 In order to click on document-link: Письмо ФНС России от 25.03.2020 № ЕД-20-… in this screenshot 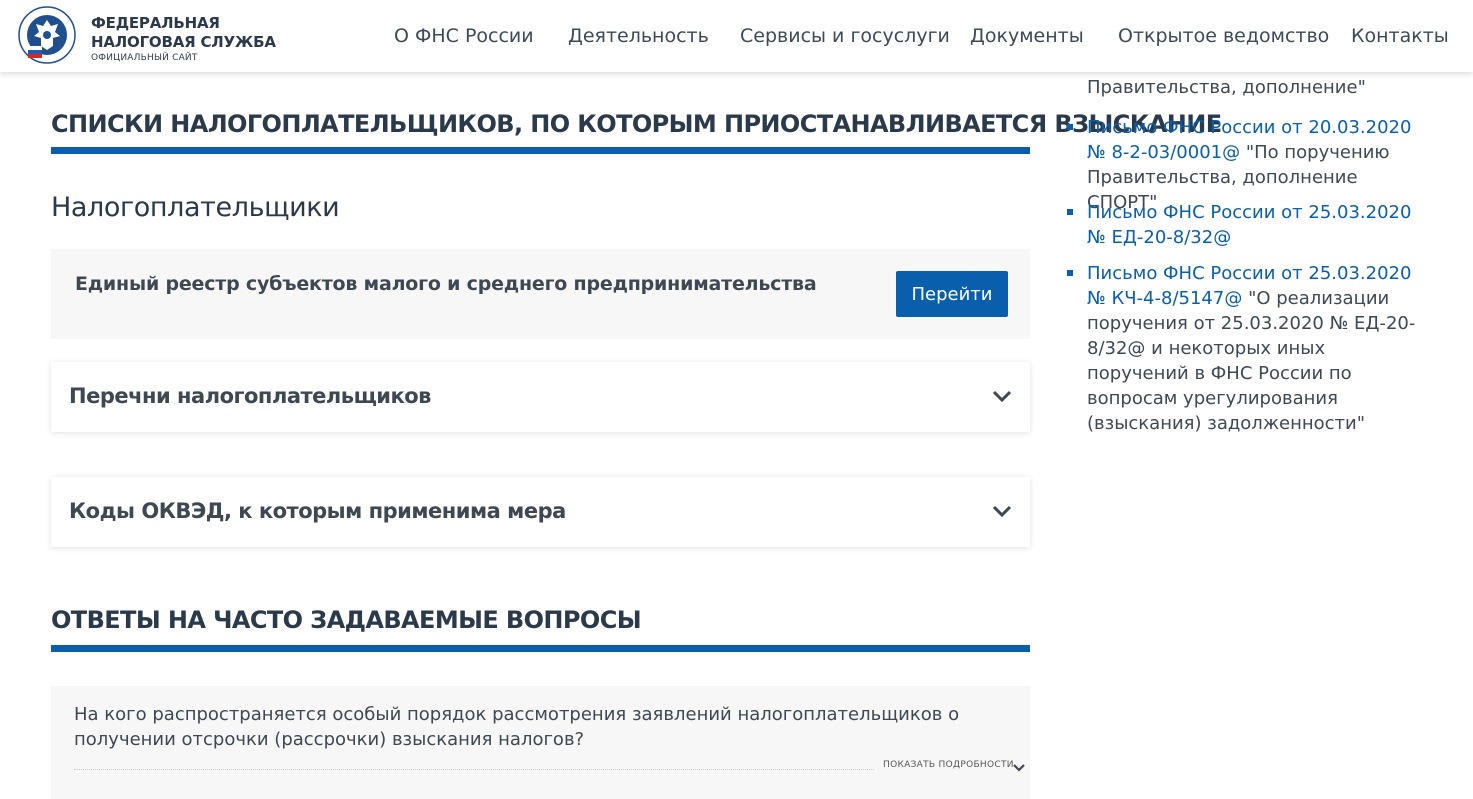, I will do `click(1249, 225)`.